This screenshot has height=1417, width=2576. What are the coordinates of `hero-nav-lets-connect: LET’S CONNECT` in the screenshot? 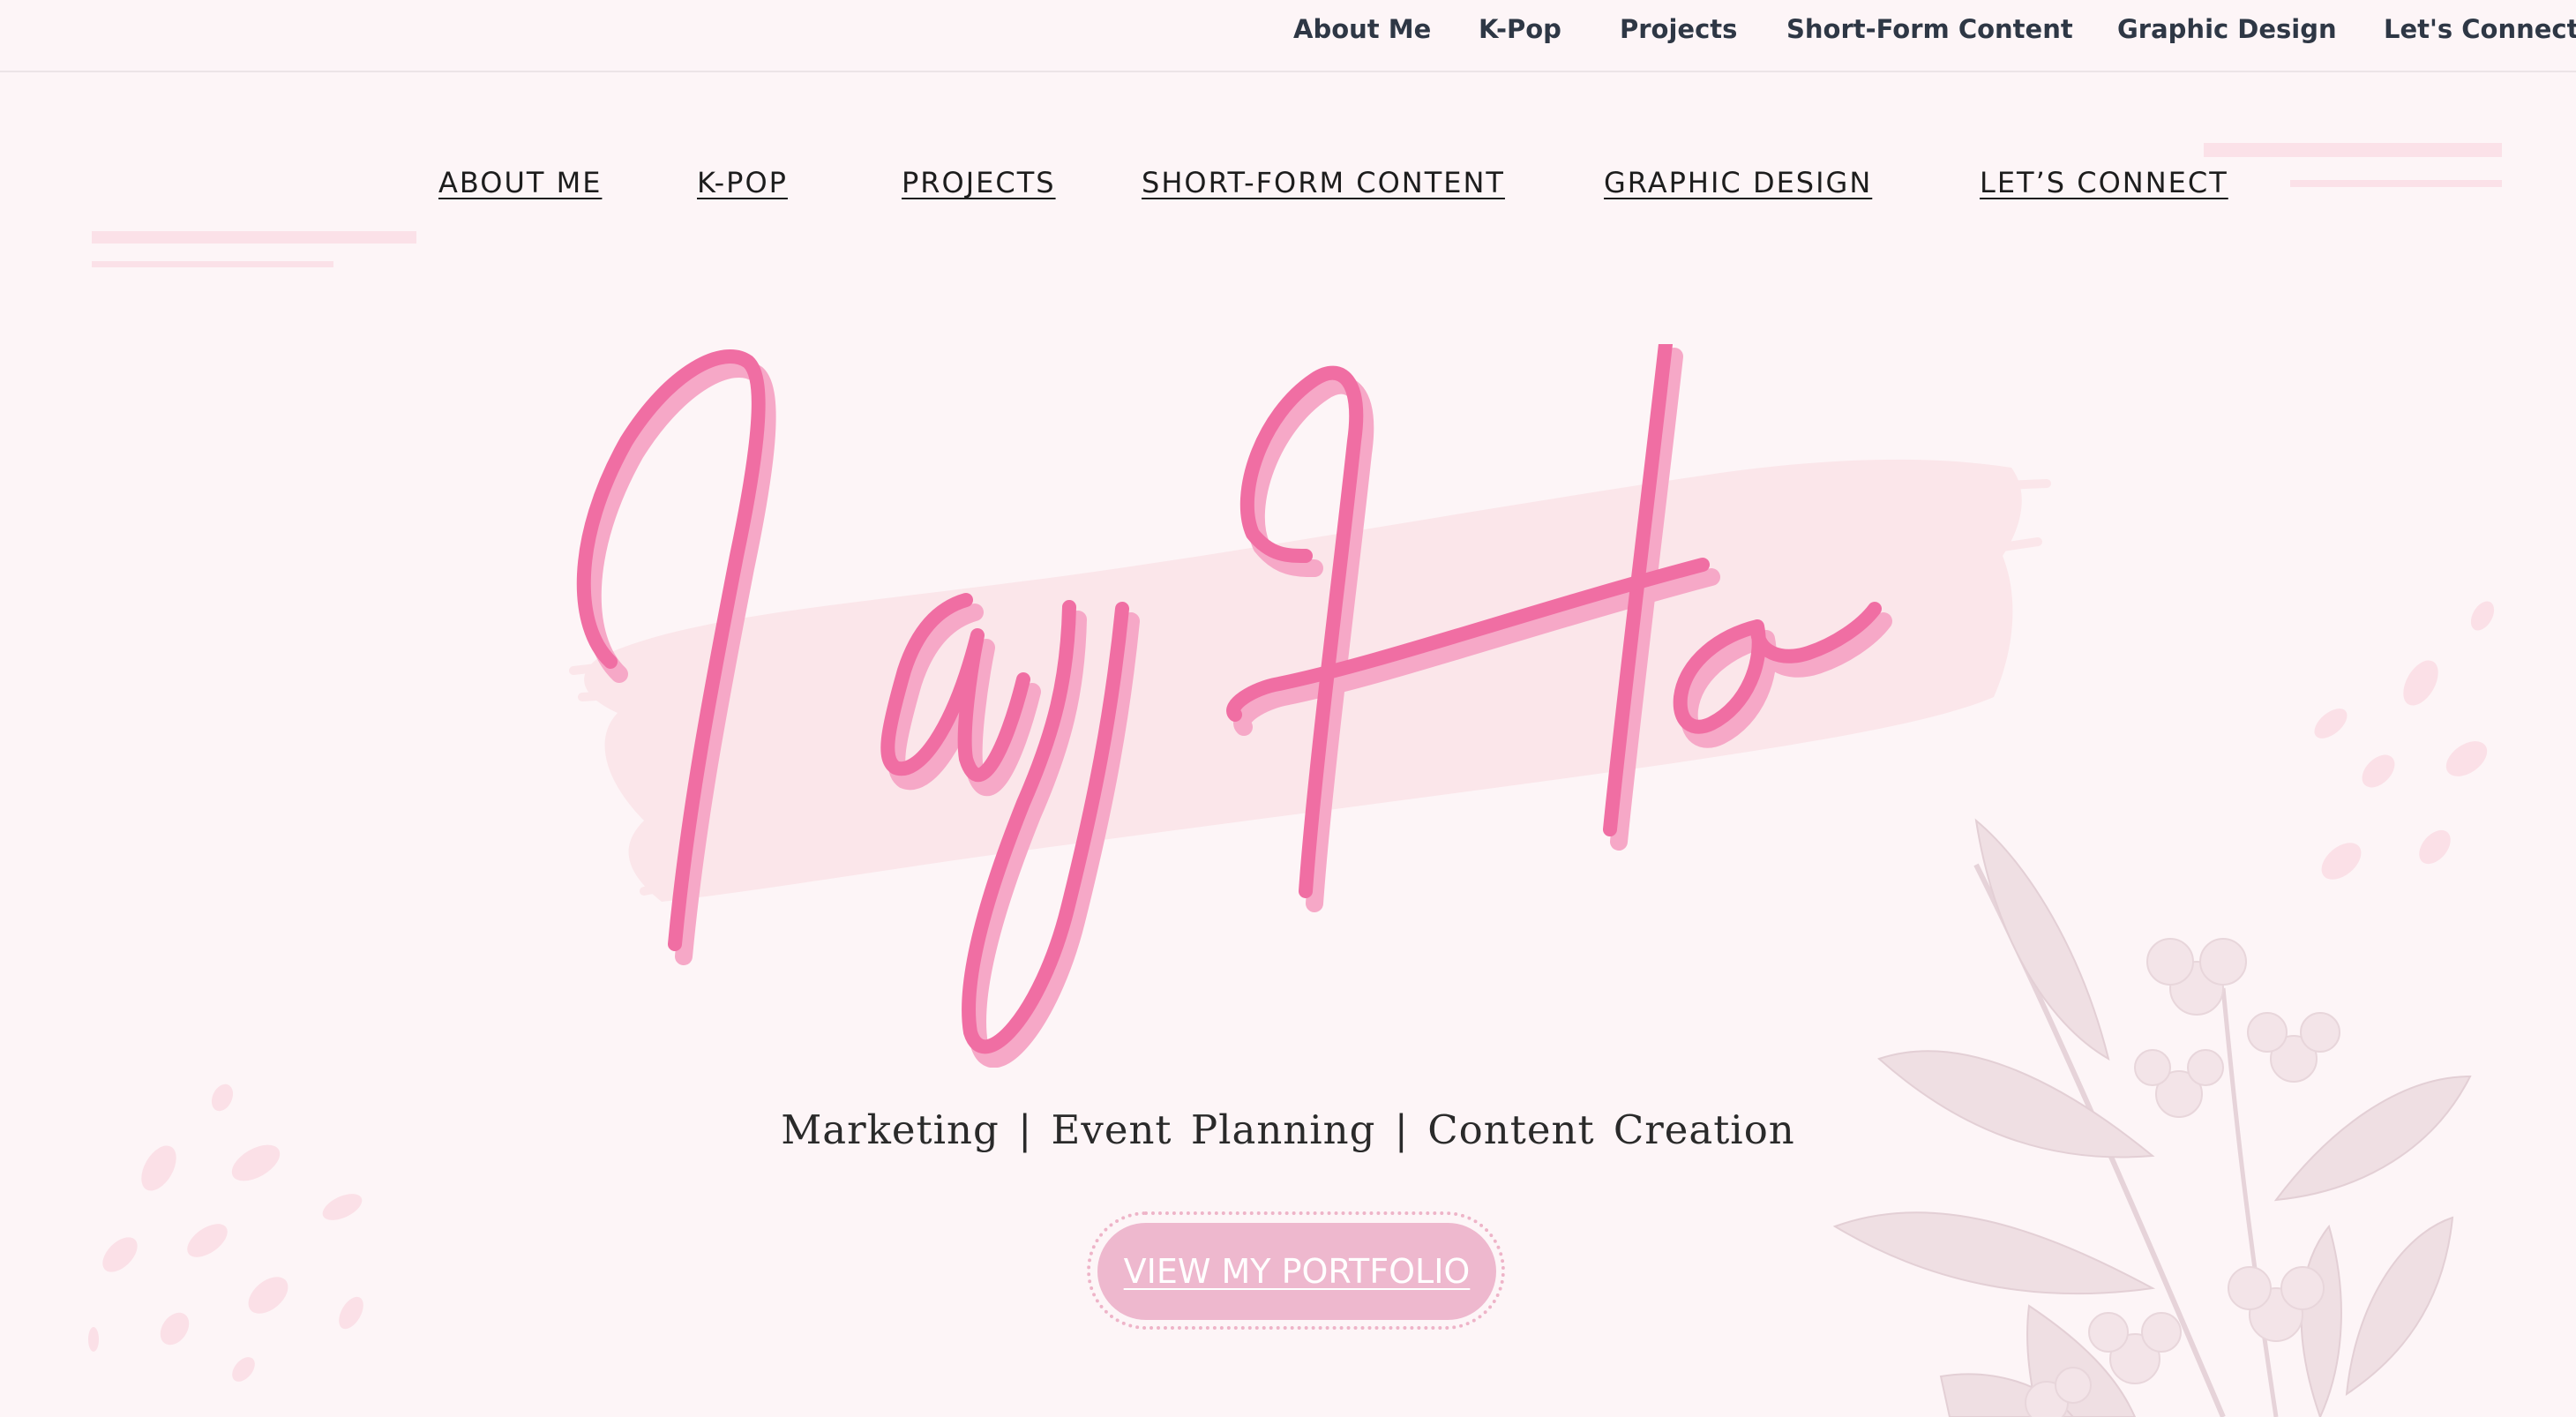 It's located at (2104, 182).